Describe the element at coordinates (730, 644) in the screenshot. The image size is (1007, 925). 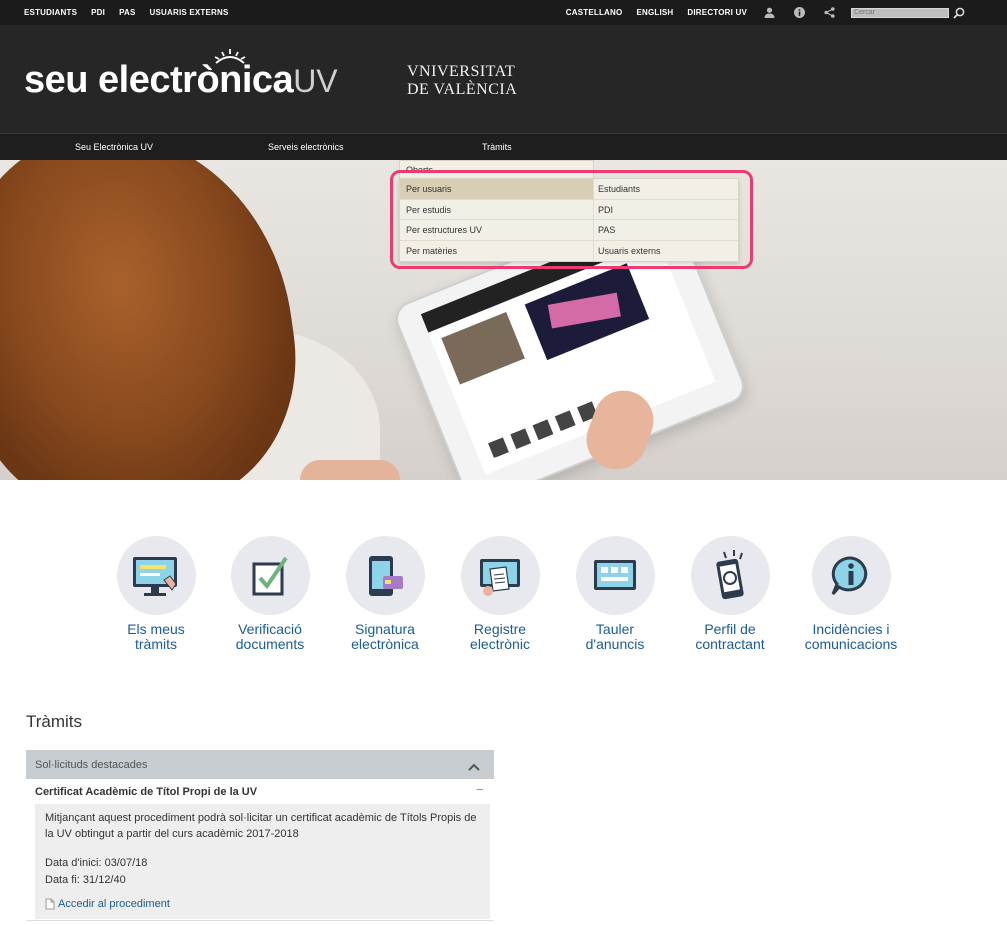
I see `service-label-2: contractant` at that location.